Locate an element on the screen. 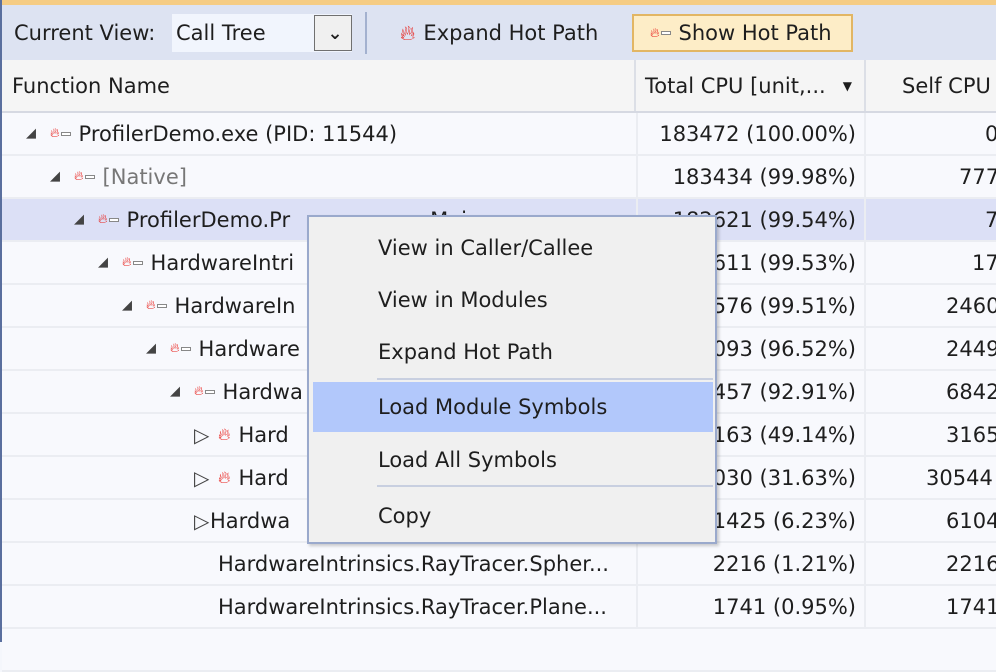  column-label: Function Name is located at coordinates (91, 85).